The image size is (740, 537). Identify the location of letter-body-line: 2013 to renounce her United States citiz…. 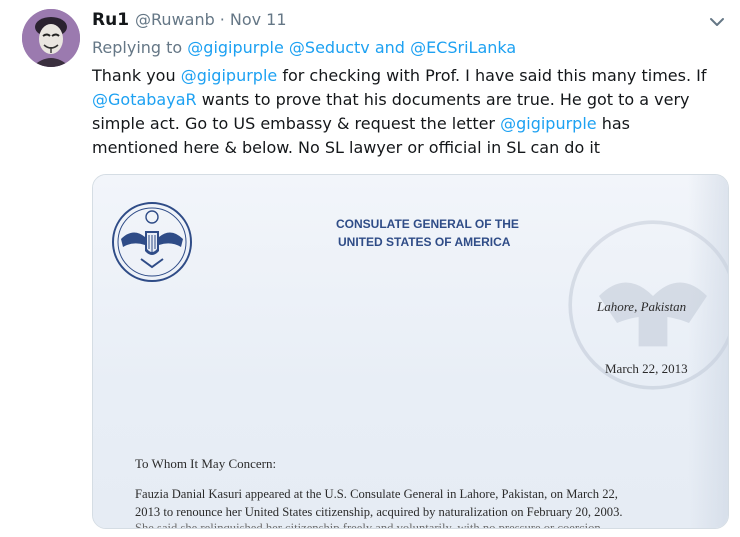
(379, 512).